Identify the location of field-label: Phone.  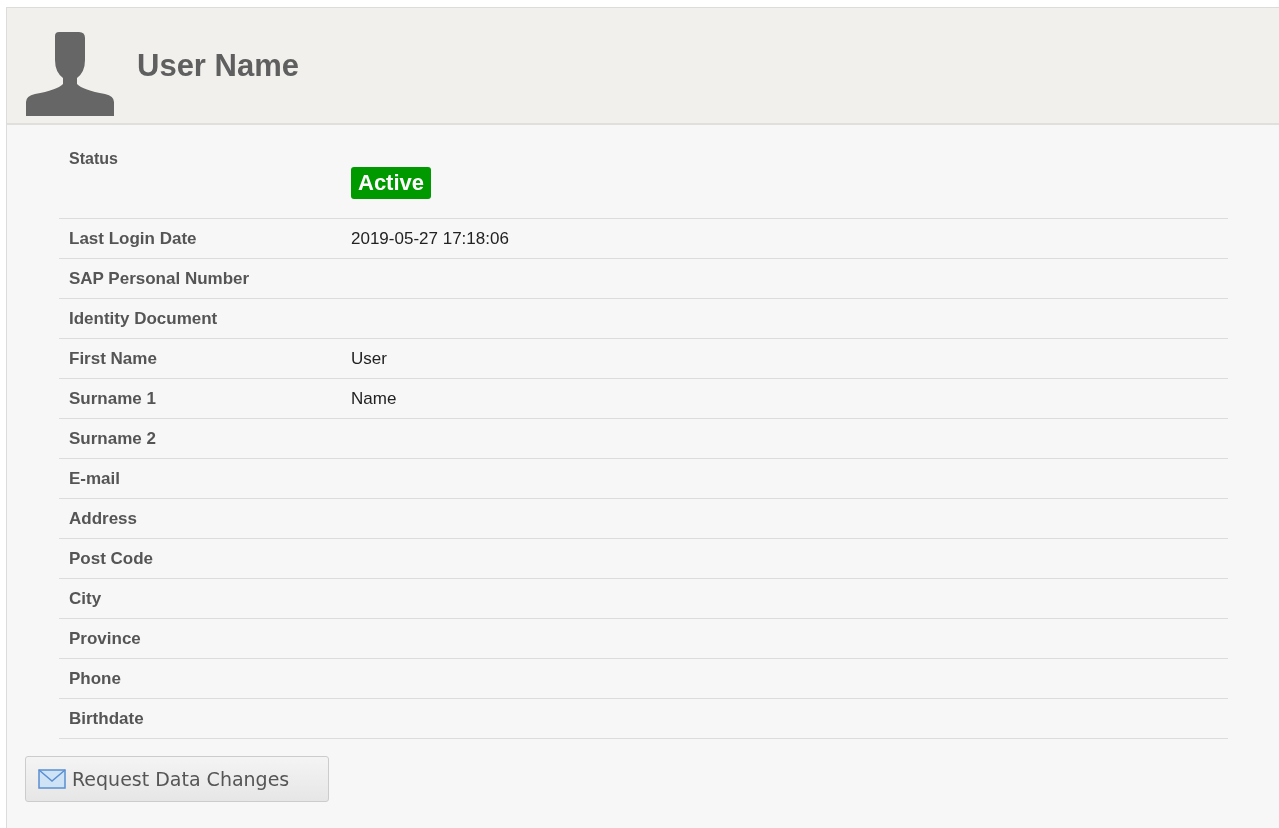
(95, 678).